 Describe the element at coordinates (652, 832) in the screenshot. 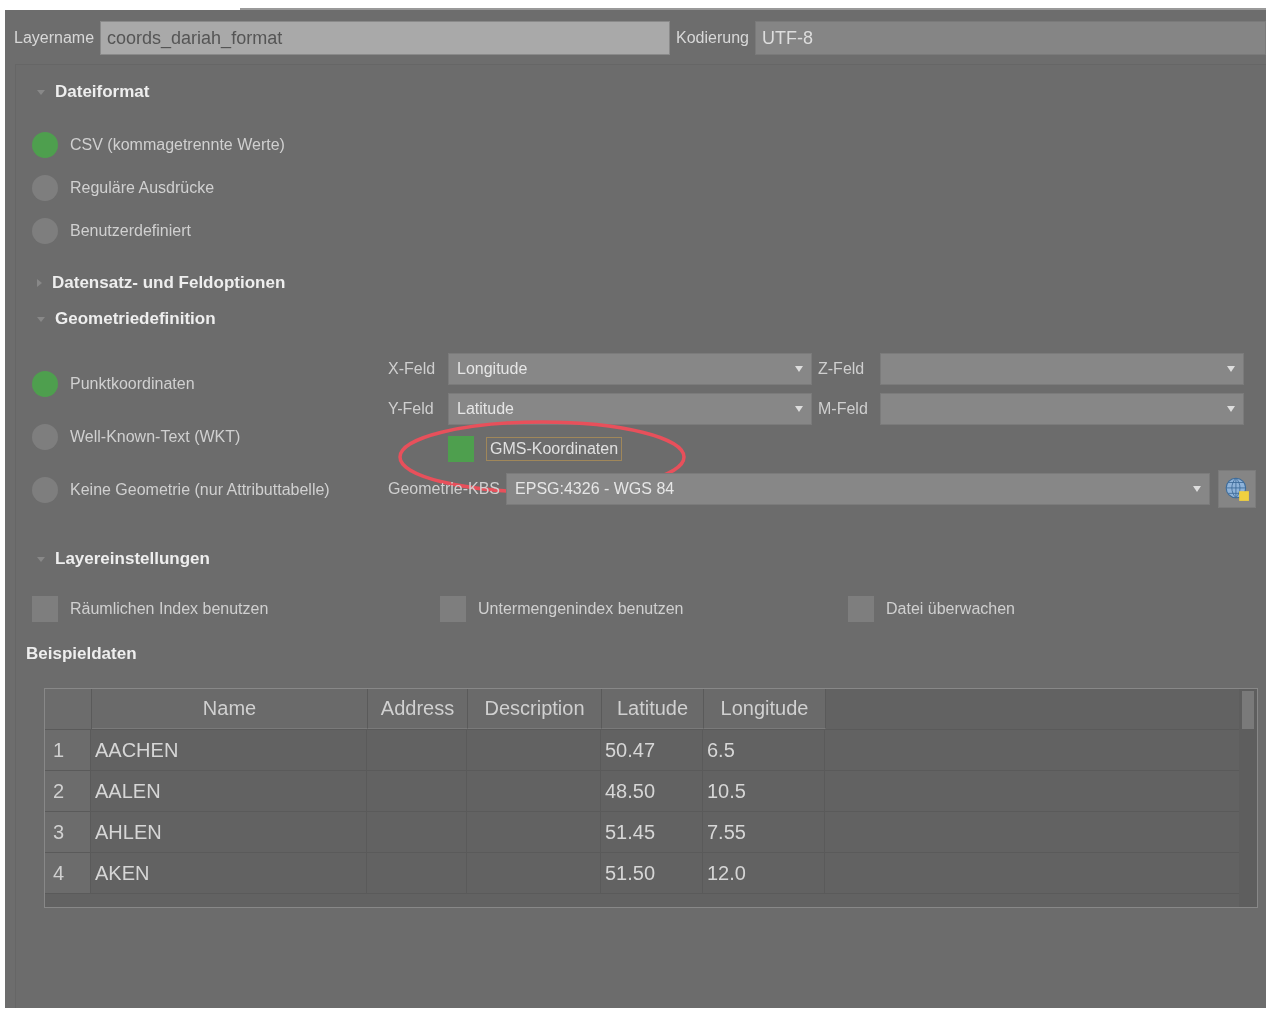

I see `table-cell: 51.45` at that location.